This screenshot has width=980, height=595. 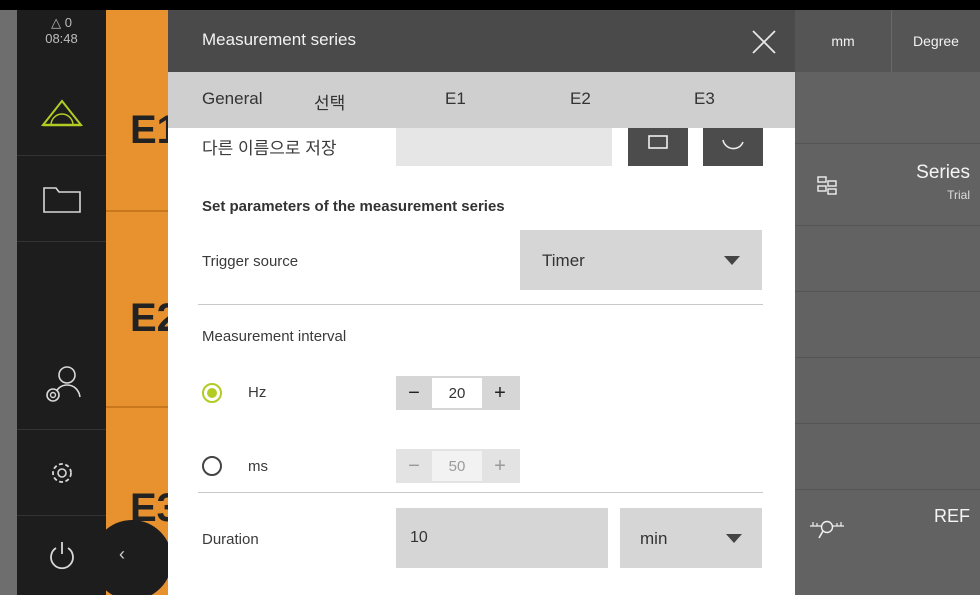 I want to click on close-icon, so click(x=764, y=42).